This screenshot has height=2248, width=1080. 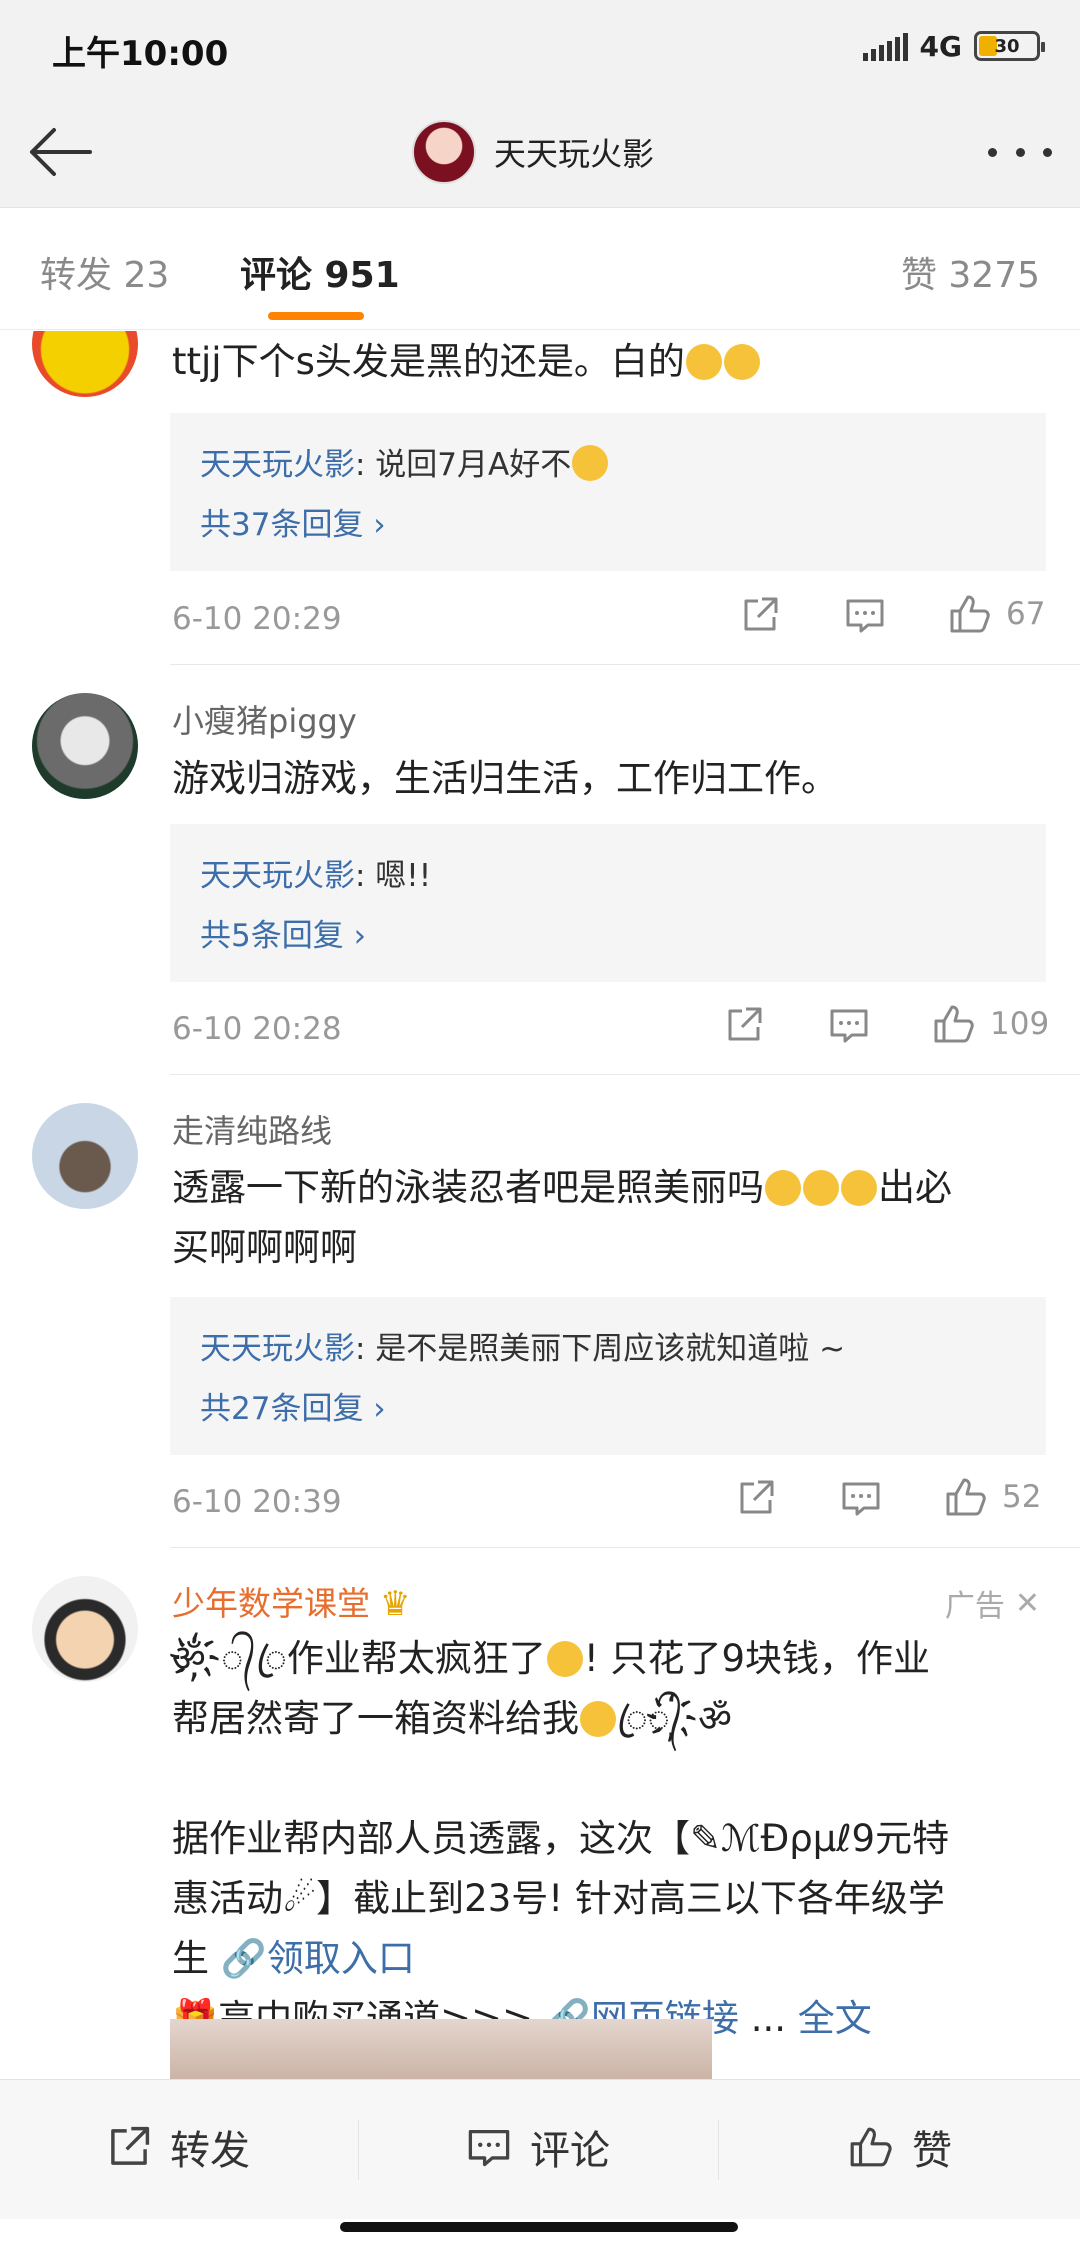 I want to click on active-tab-indicator, so click(x=316, y=316).